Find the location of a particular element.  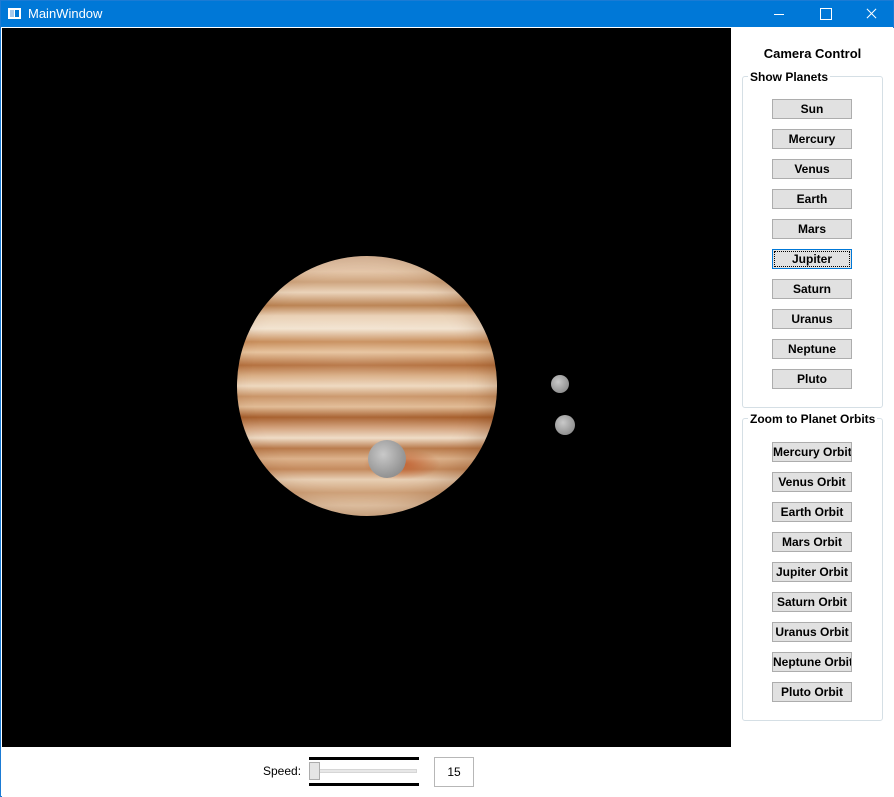

zoom-mars-orbit-button: Mars Orbit is located at coordinates (812, 542).